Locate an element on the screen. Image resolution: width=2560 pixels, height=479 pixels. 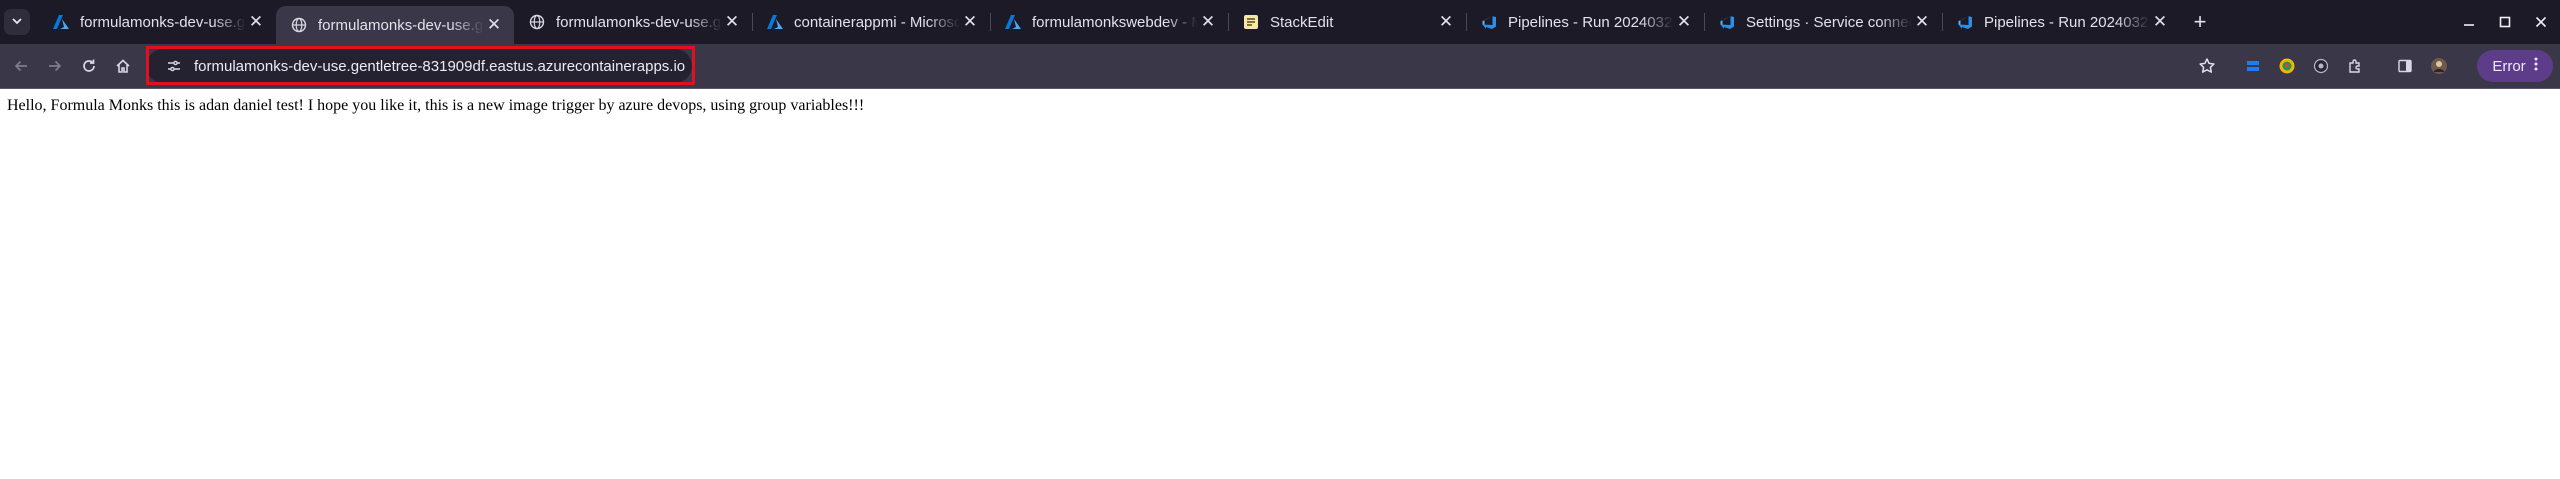
tab-title: StackEdit is located at coordinates (1302, 22).